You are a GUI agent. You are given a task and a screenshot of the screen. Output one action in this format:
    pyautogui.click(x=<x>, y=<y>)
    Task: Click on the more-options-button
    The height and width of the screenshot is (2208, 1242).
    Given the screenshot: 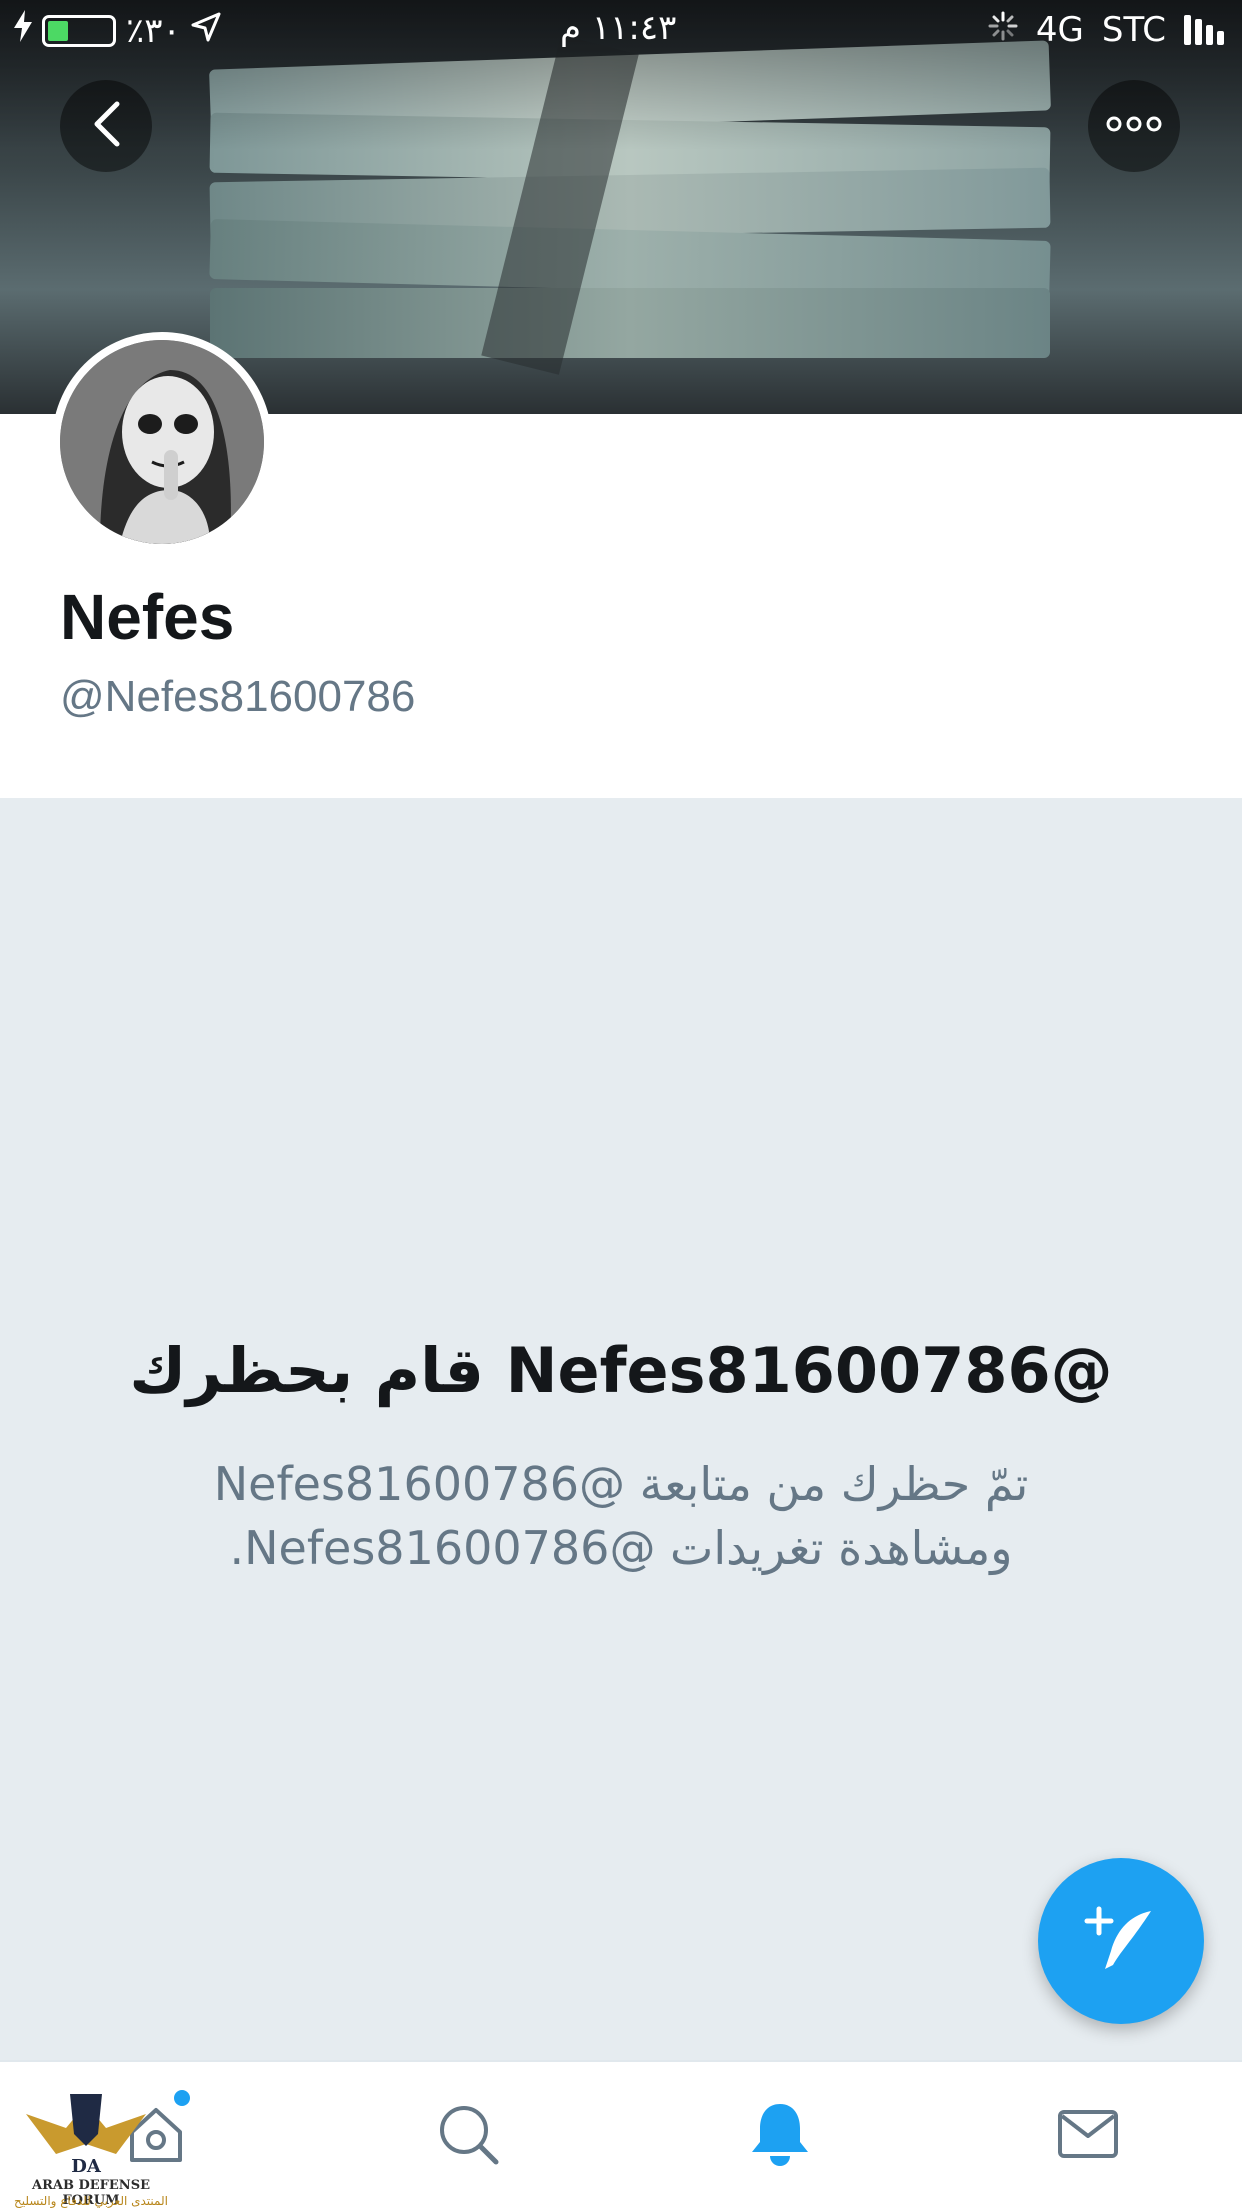 What is the action you would take?
    pyautogui.click(x=1134, y=126)
    